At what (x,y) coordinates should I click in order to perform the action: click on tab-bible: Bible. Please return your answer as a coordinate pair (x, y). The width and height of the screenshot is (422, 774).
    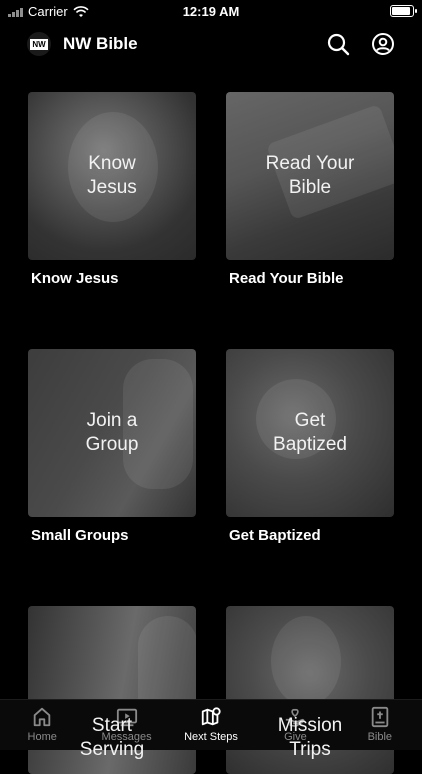
    Looking at the image, I should click on (380, 725).